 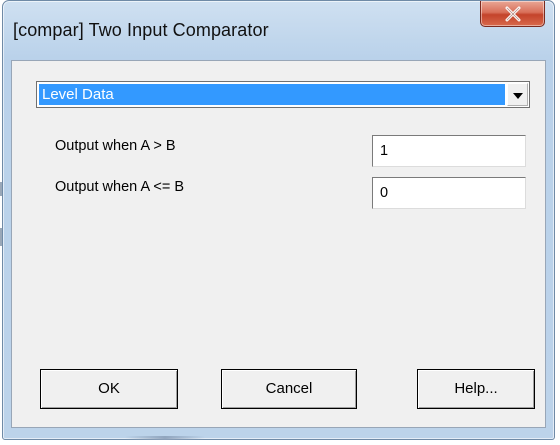 What do you see at coordinates (119, 187) in the screenshot?
I see `output-less-equal-label: Output when A <= B` at bounding box center [119, 187].